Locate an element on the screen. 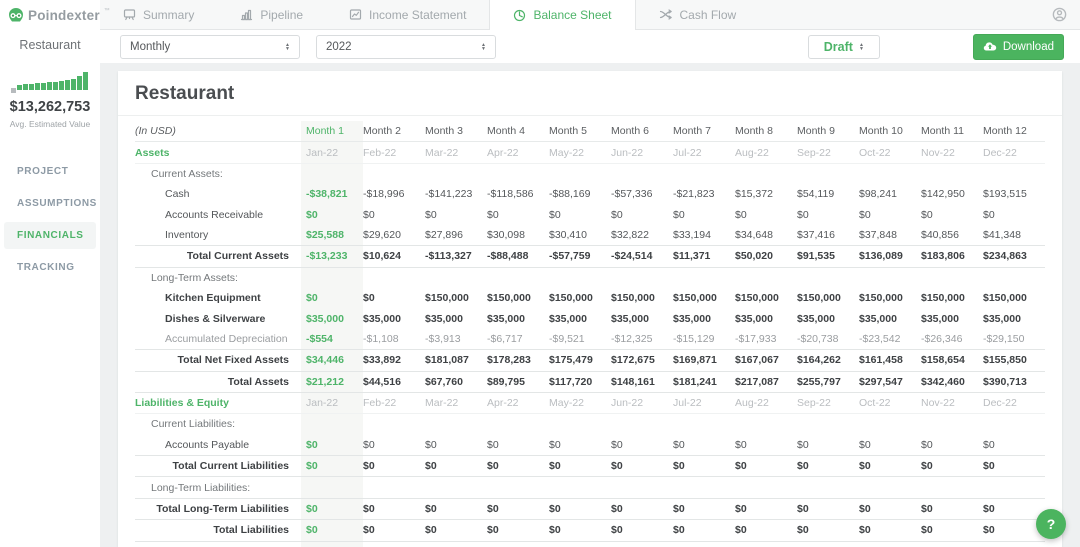 The image size is (1080, 547). cell-value: -$38,821 is located at coordinates (332, 194).